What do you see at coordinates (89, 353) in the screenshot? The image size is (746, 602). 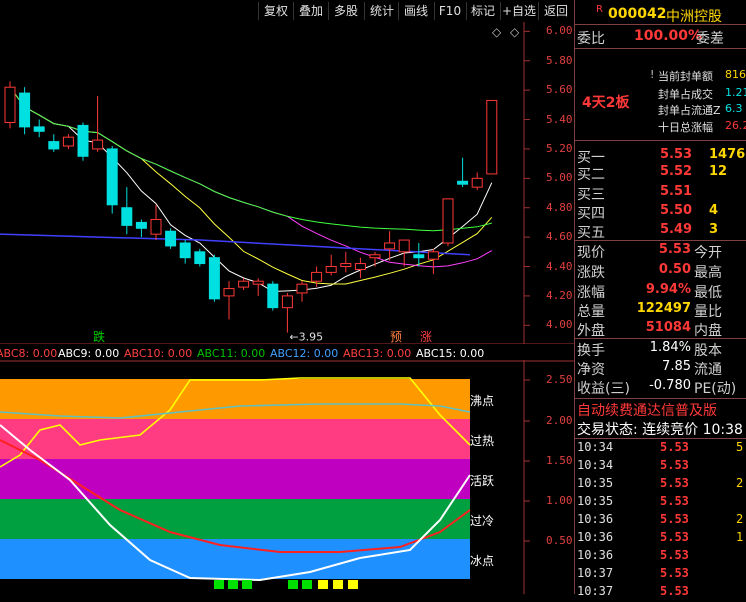 I see `legend-item-1: ABC9: 0.00` at bounding box center [89, 353].